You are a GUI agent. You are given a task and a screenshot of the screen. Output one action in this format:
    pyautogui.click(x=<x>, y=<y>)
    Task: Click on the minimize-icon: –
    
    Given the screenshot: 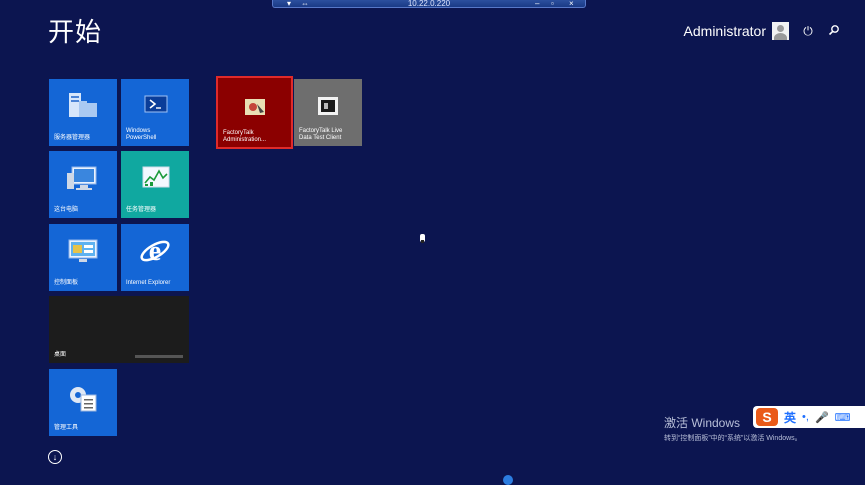 What is the action you would take?
    pyautogui.click(x=537, y=4)
    